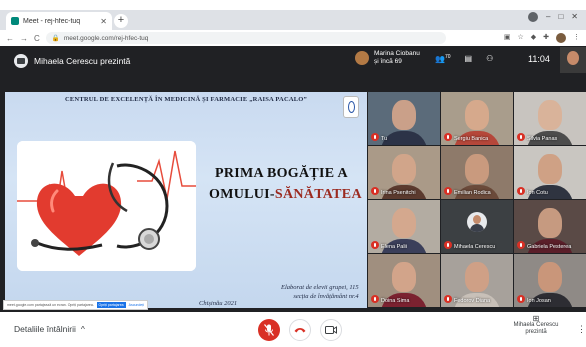 The width and height of the screenshot is (586, 347). What do you see at coordinates (103, 21) in the screenshot?
I see `tab-close-icon: ✕` at bounding box center [103, 21].